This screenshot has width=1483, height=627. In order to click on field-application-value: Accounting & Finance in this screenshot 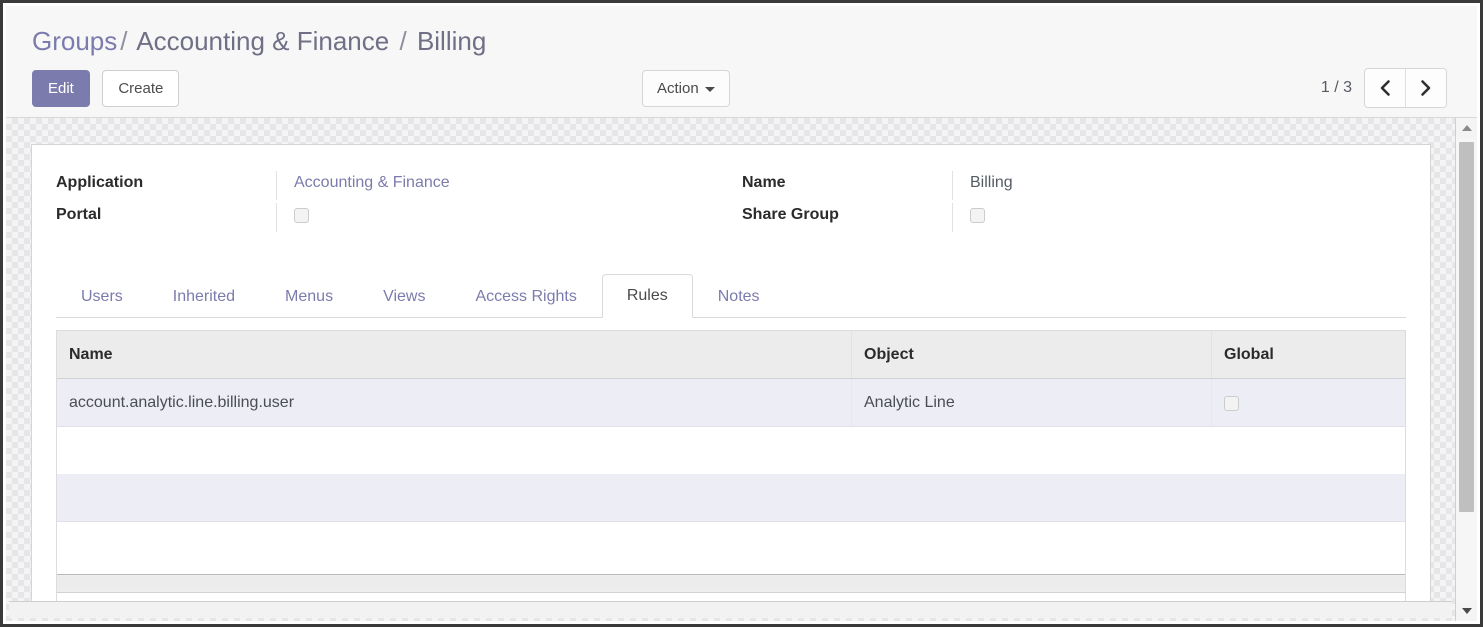, I will do `click(496, 185)`.